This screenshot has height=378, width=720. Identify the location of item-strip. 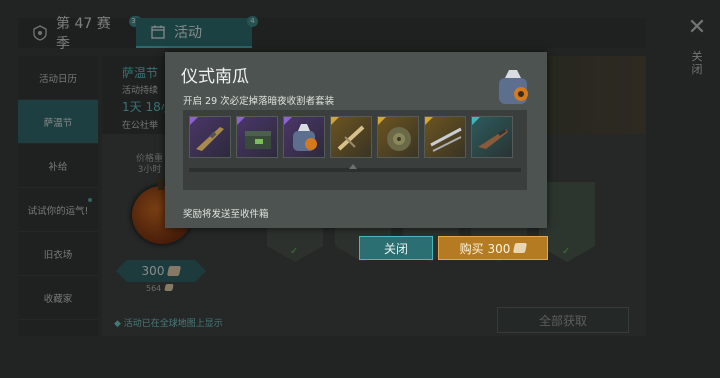
(355, 150).